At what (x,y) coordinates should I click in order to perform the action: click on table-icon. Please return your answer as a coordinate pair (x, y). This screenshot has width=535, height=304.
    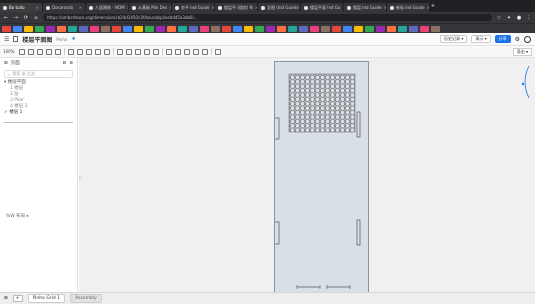
    Looking at the image, I should click on (107, 51).